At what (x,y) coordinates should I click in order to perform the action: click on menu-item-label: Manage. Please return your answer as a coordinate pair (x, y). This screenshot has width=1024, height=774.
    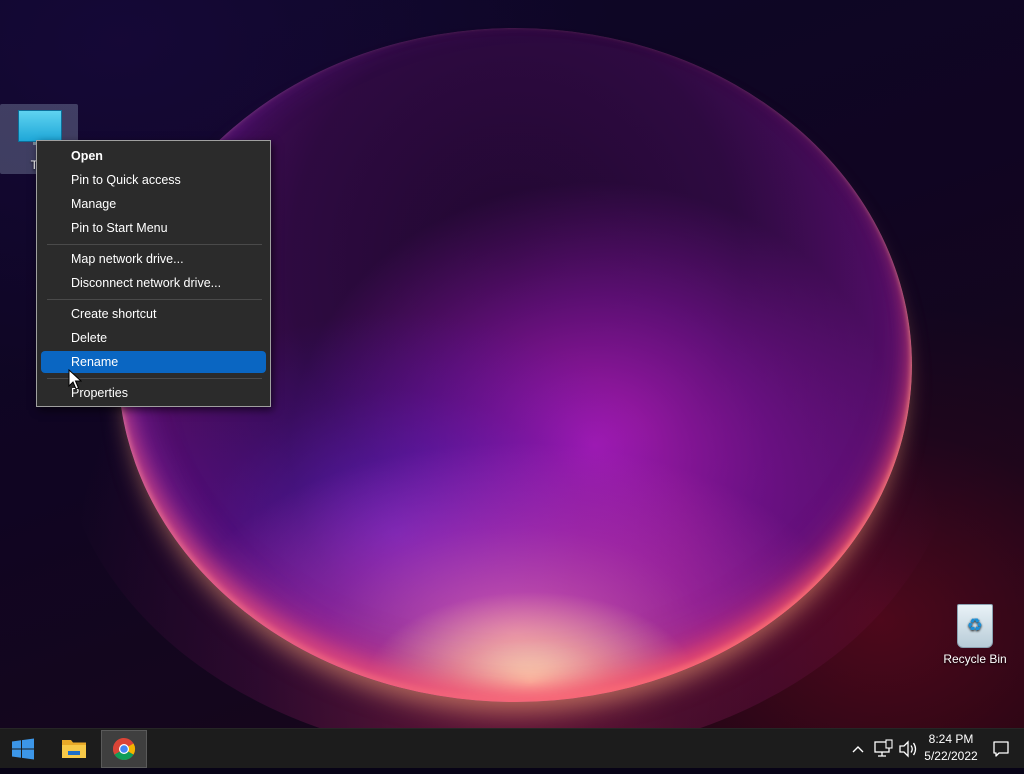
    Looking at the image, I should click on (94, 204).